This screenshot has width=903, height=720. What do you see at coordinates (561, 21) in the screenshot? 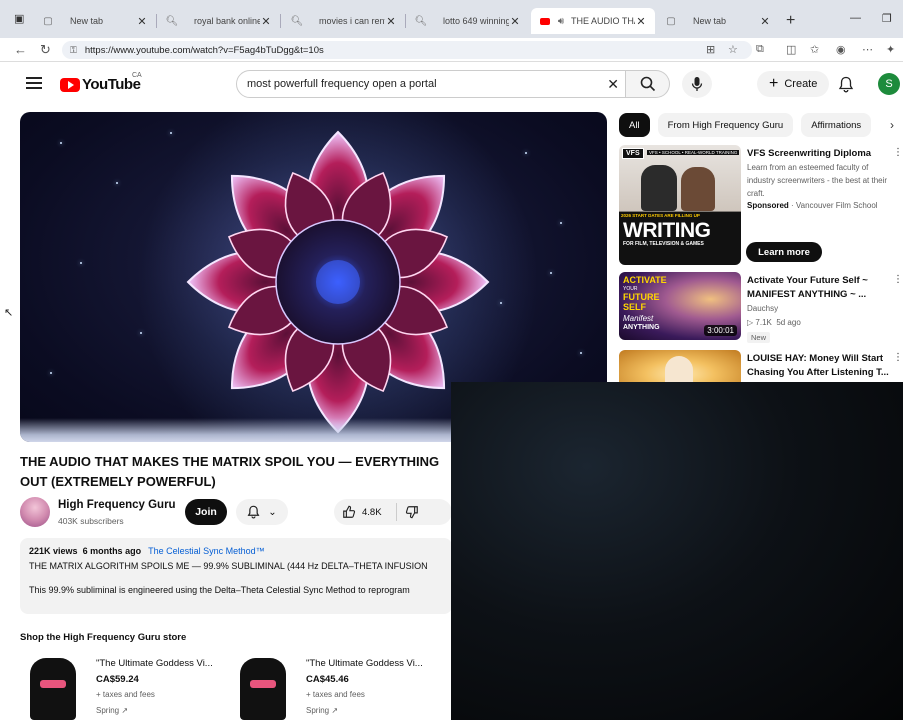
I see `speaker-icon: 🔊︎` at bounding box center [561, 21].